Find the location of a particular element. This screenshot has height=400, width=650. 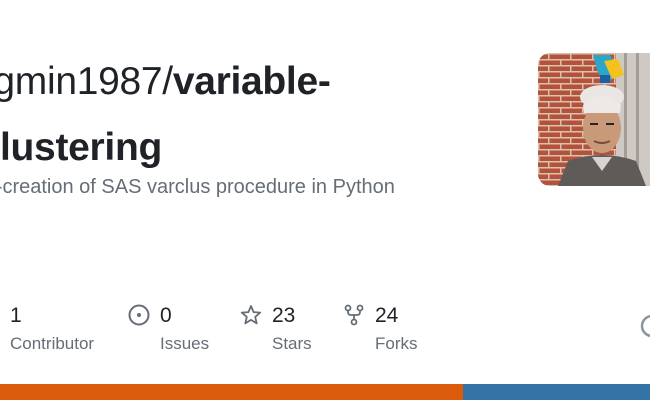

language-segment-jupyter is located at coordinates (232, 392).